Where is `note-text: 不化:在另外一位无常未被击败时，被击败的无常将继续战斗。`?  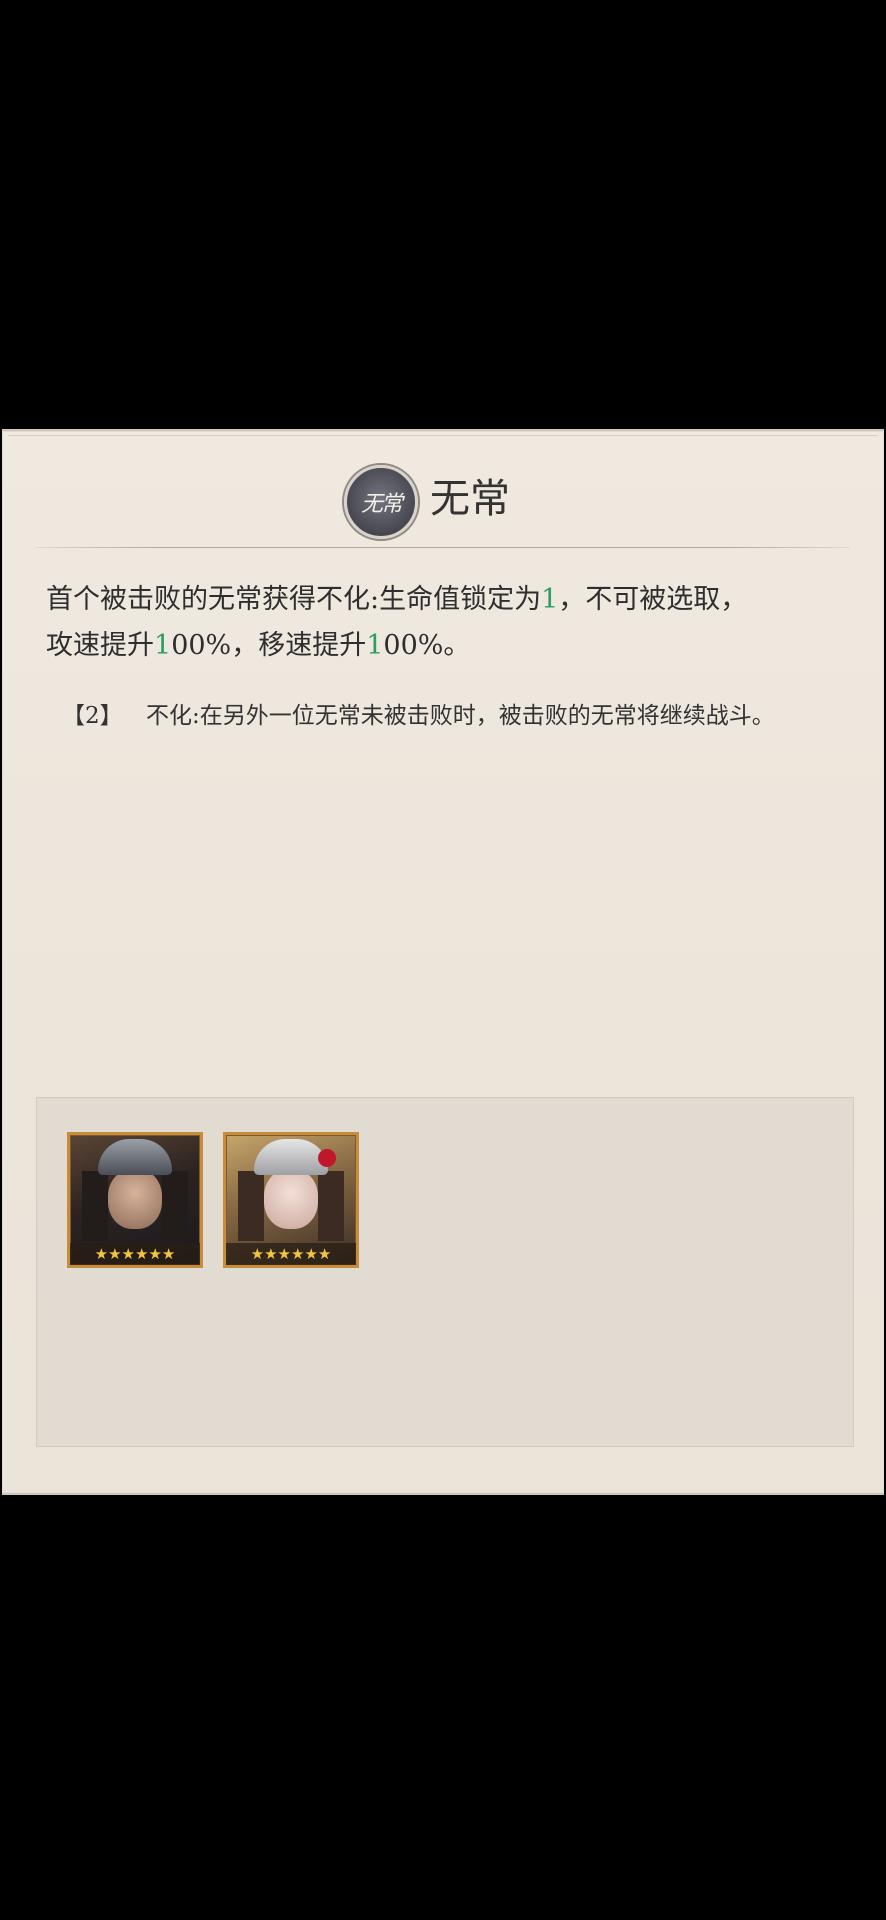 note-text: 不化:在另外一位无常未被击败时，被击败的无常将继续战斗。 is located at coordinates (460, 716).